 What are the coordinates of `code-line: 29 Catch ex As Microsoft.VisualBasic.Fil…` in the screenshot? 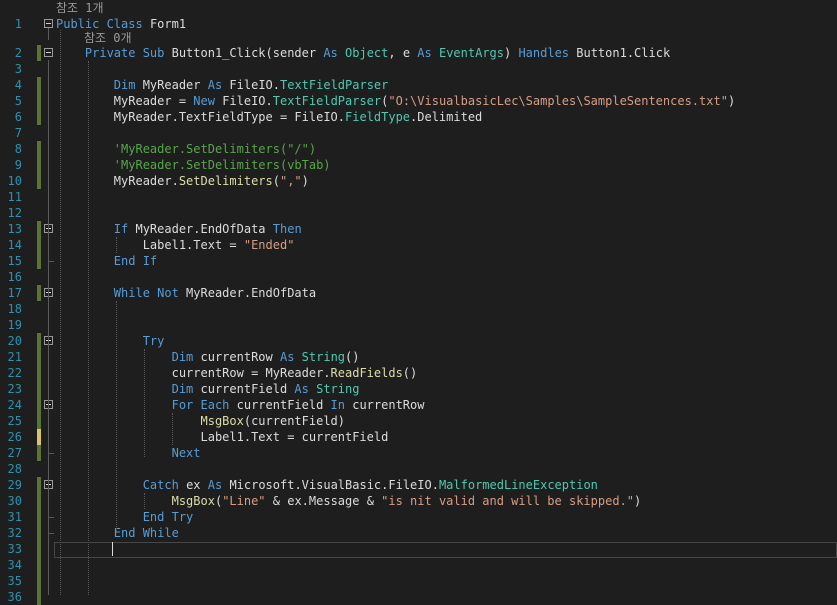 It's located at (418, 485).